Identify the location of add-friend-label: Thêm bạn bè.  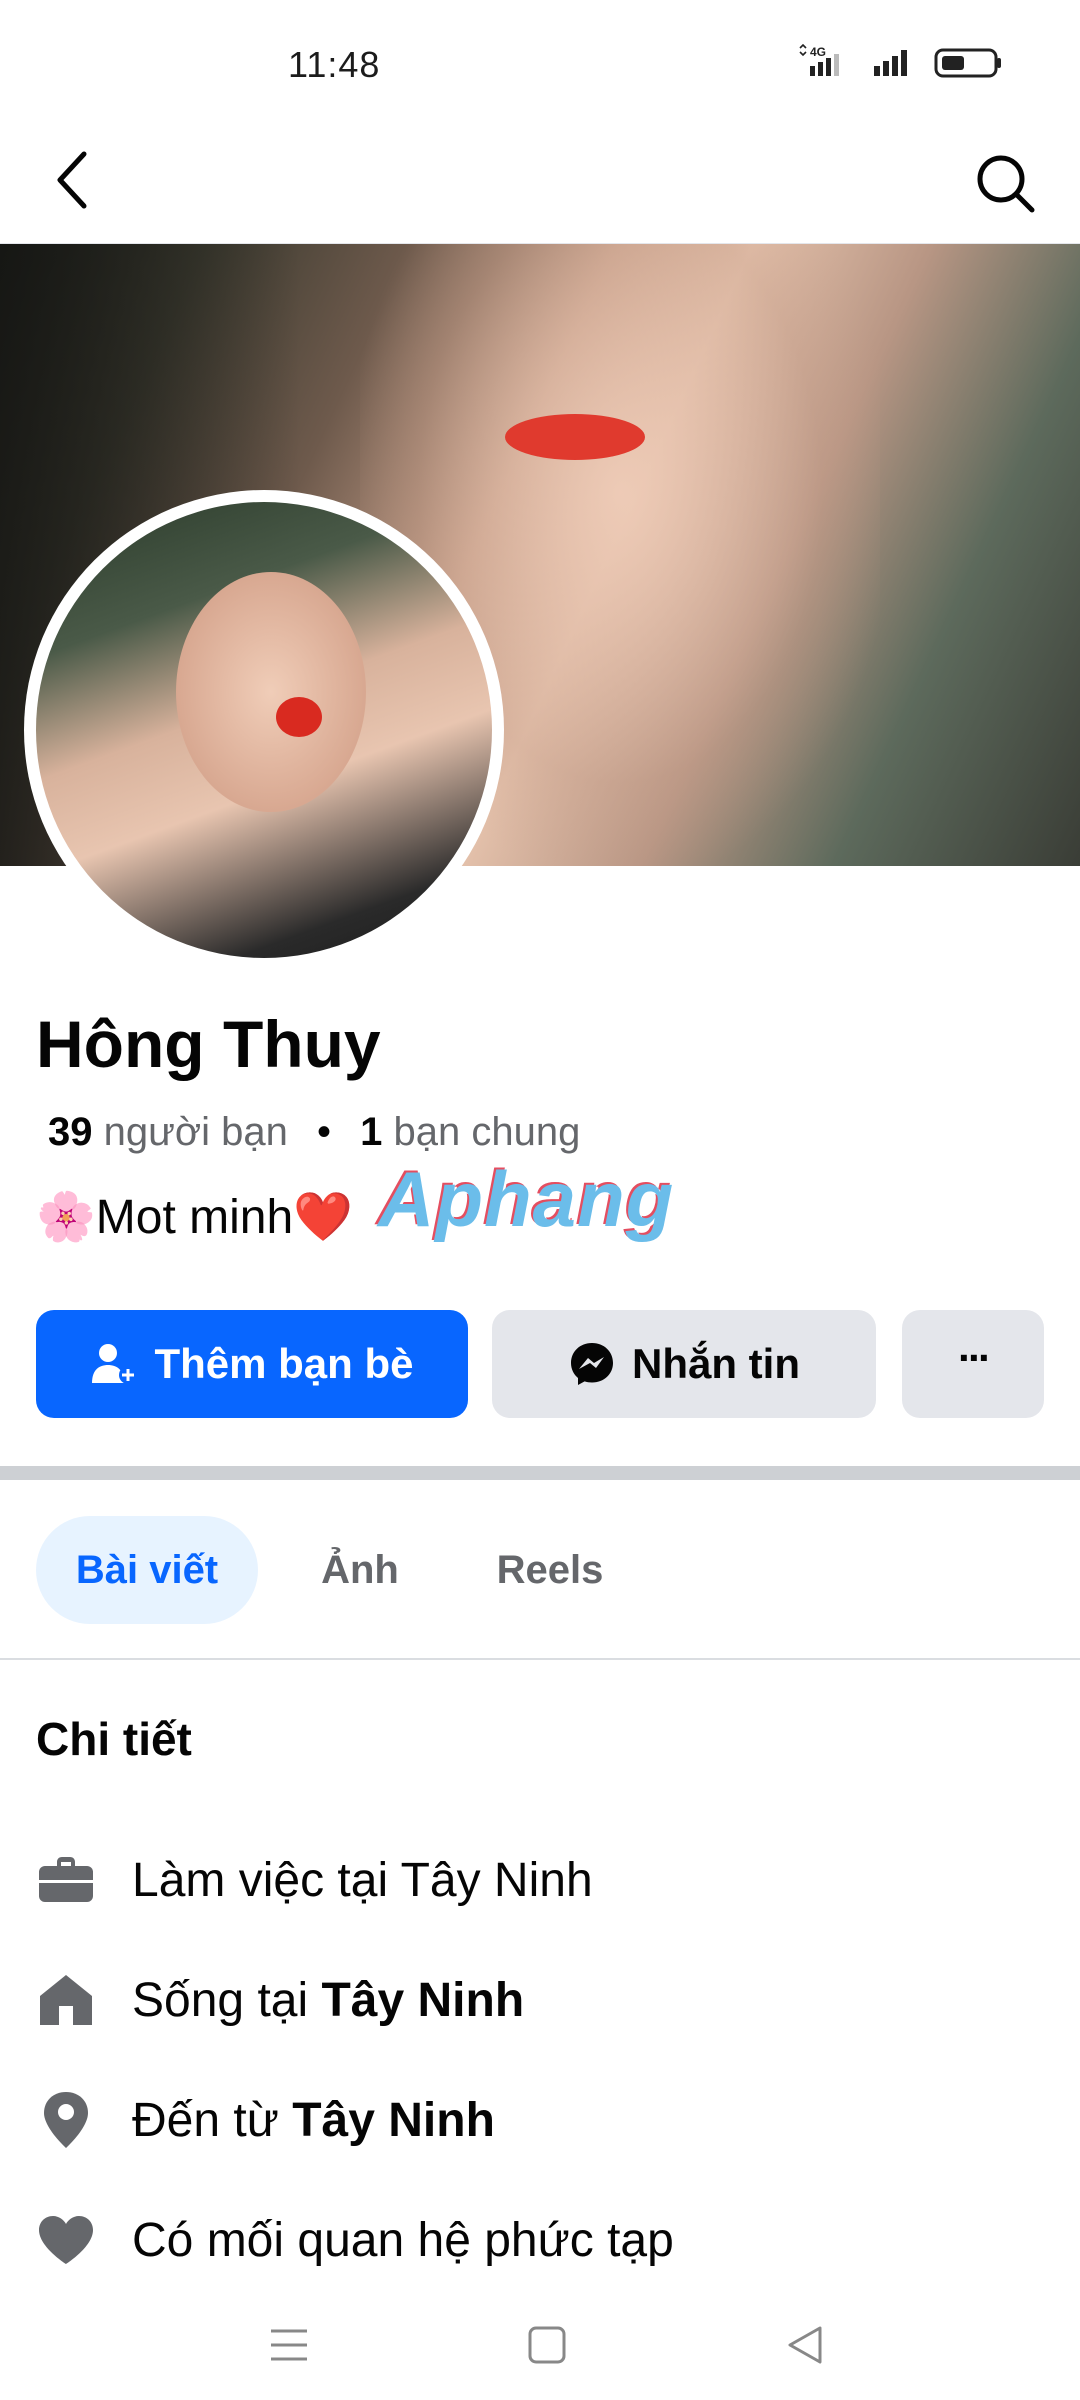
(284, 1363).